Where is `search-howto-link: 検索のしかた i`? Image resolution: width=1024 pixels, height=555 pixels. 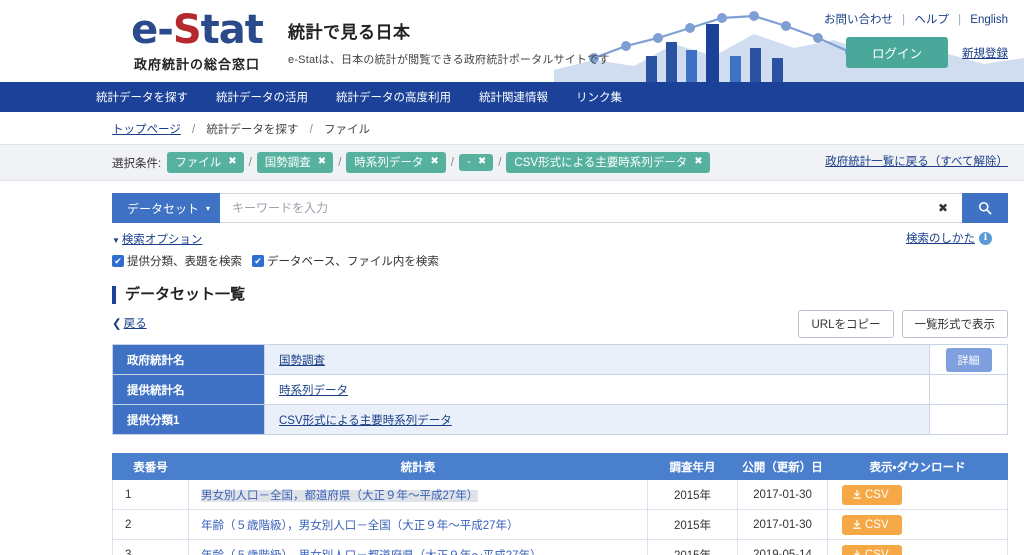
search-howto-link: 検索のしかた i is located at coordinates (949, 238).